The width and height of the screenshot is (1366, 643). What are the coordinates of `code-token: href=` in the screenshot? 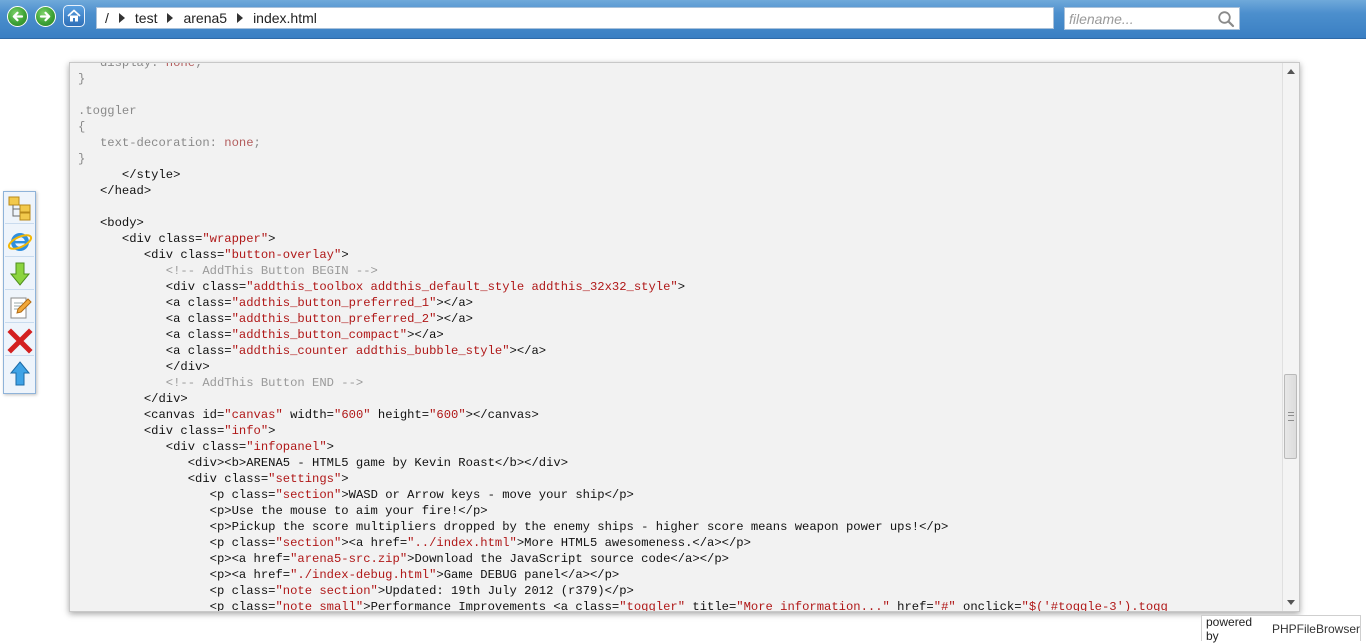 It's located at (911, 606).